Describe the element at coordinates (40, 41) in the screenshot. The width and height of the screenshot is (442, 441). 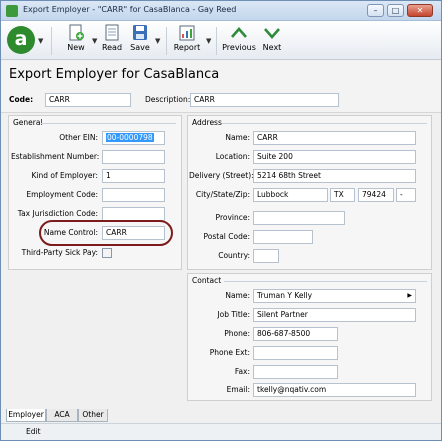
I see `logo-dropdown-icon: ▼` at that location.